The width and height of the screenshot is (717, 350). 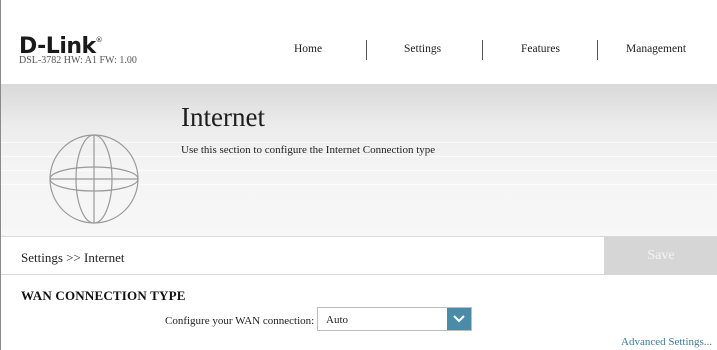 I want to click on nav-management: Management, so click(x=656, y=49).